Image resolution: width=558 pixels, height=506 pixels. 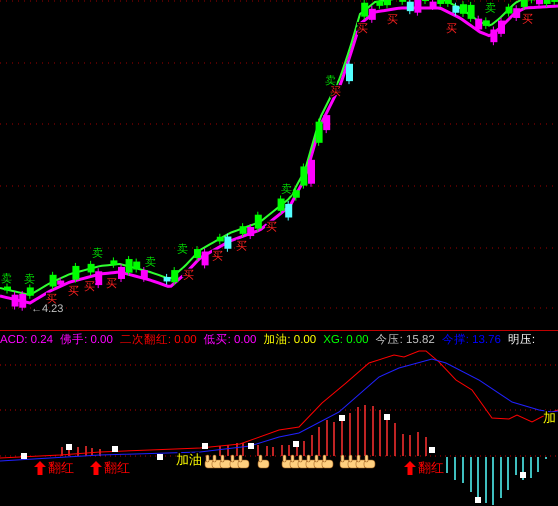 What do you see at coordinates (346, 340) in the screenshot?
I see `indicator-value: XG: 0.00` at bounding box center [346, 340].